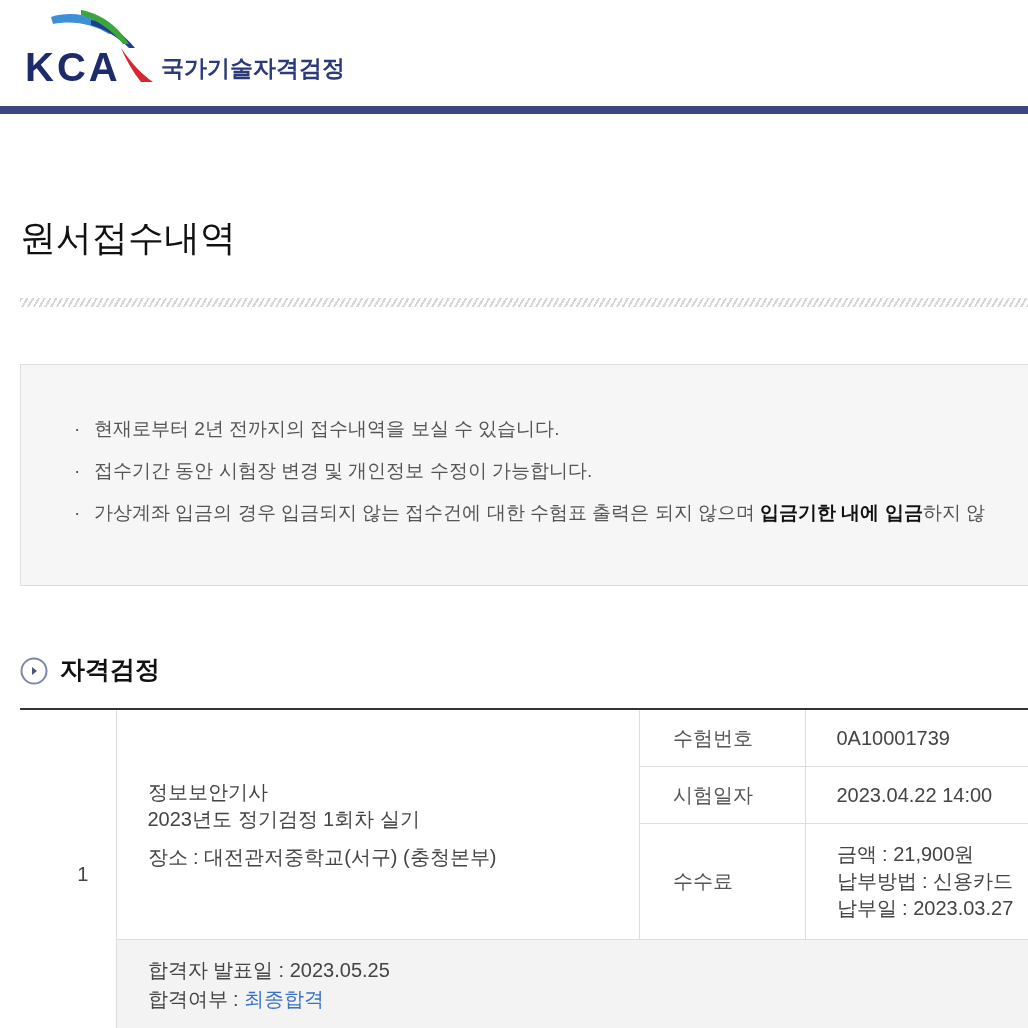 Image resolution: width=1028 pixels, height=1028 pixels. What do you see at coordinates (73, 67) in the screenshot?
I see `logo-text: KCA` at bounding box center [73, 67].